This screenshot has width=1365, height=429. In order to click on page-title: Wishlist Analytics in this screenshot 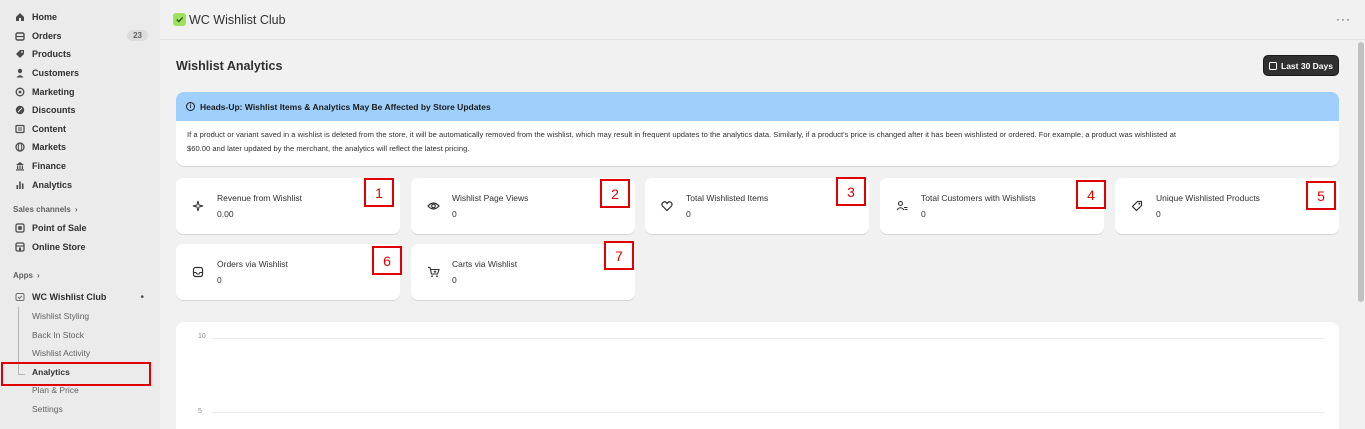, I will do `click(229, 66)`.